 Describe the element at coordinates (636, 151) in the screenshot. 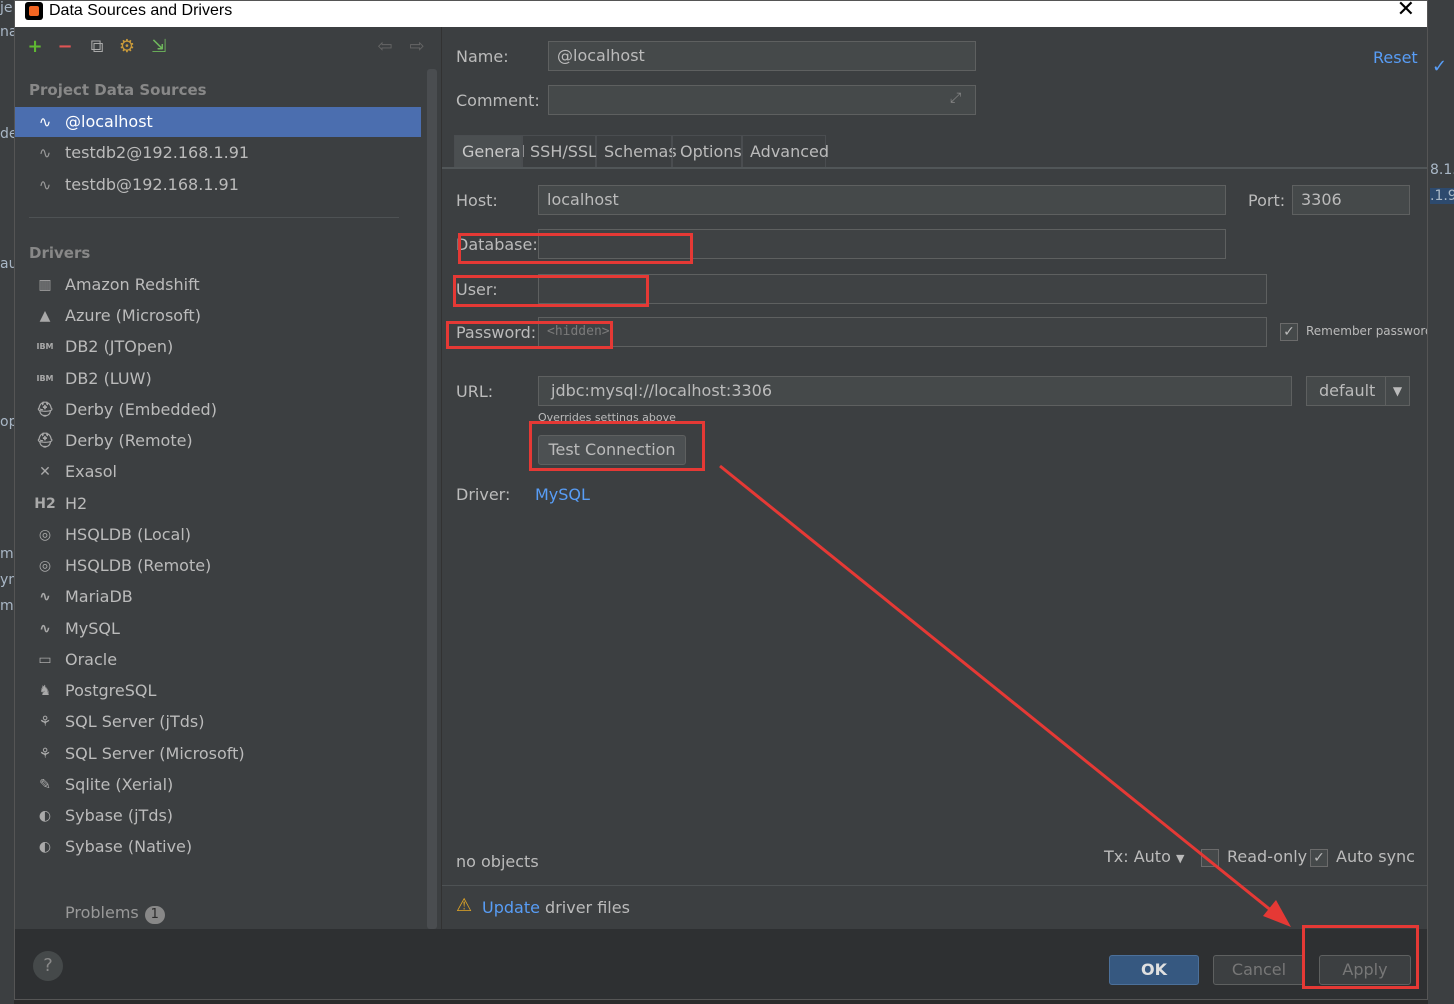

I see `tab-schemas: Schemas` at that location.